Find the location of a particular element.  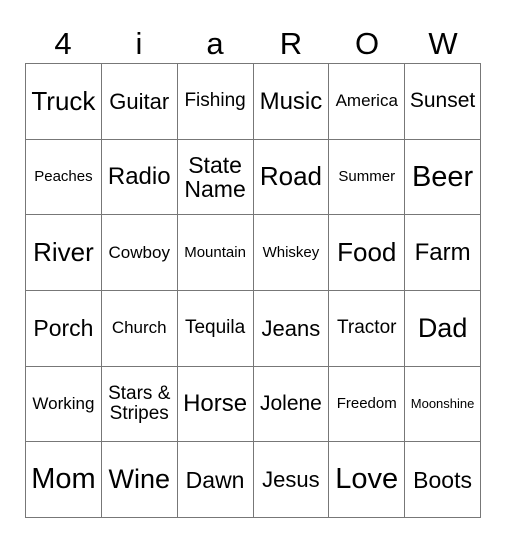

bingo-cell: Peaches is located at coordinates (64, 177).